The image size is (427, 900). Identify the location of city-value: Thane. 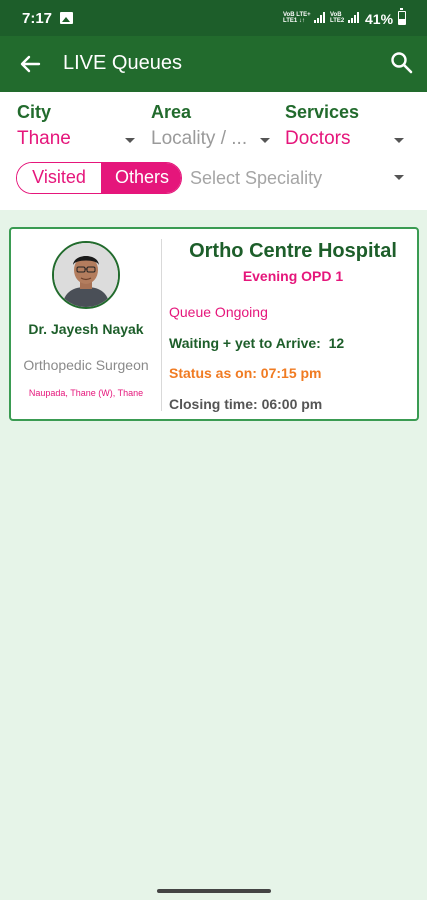
(44, 138).